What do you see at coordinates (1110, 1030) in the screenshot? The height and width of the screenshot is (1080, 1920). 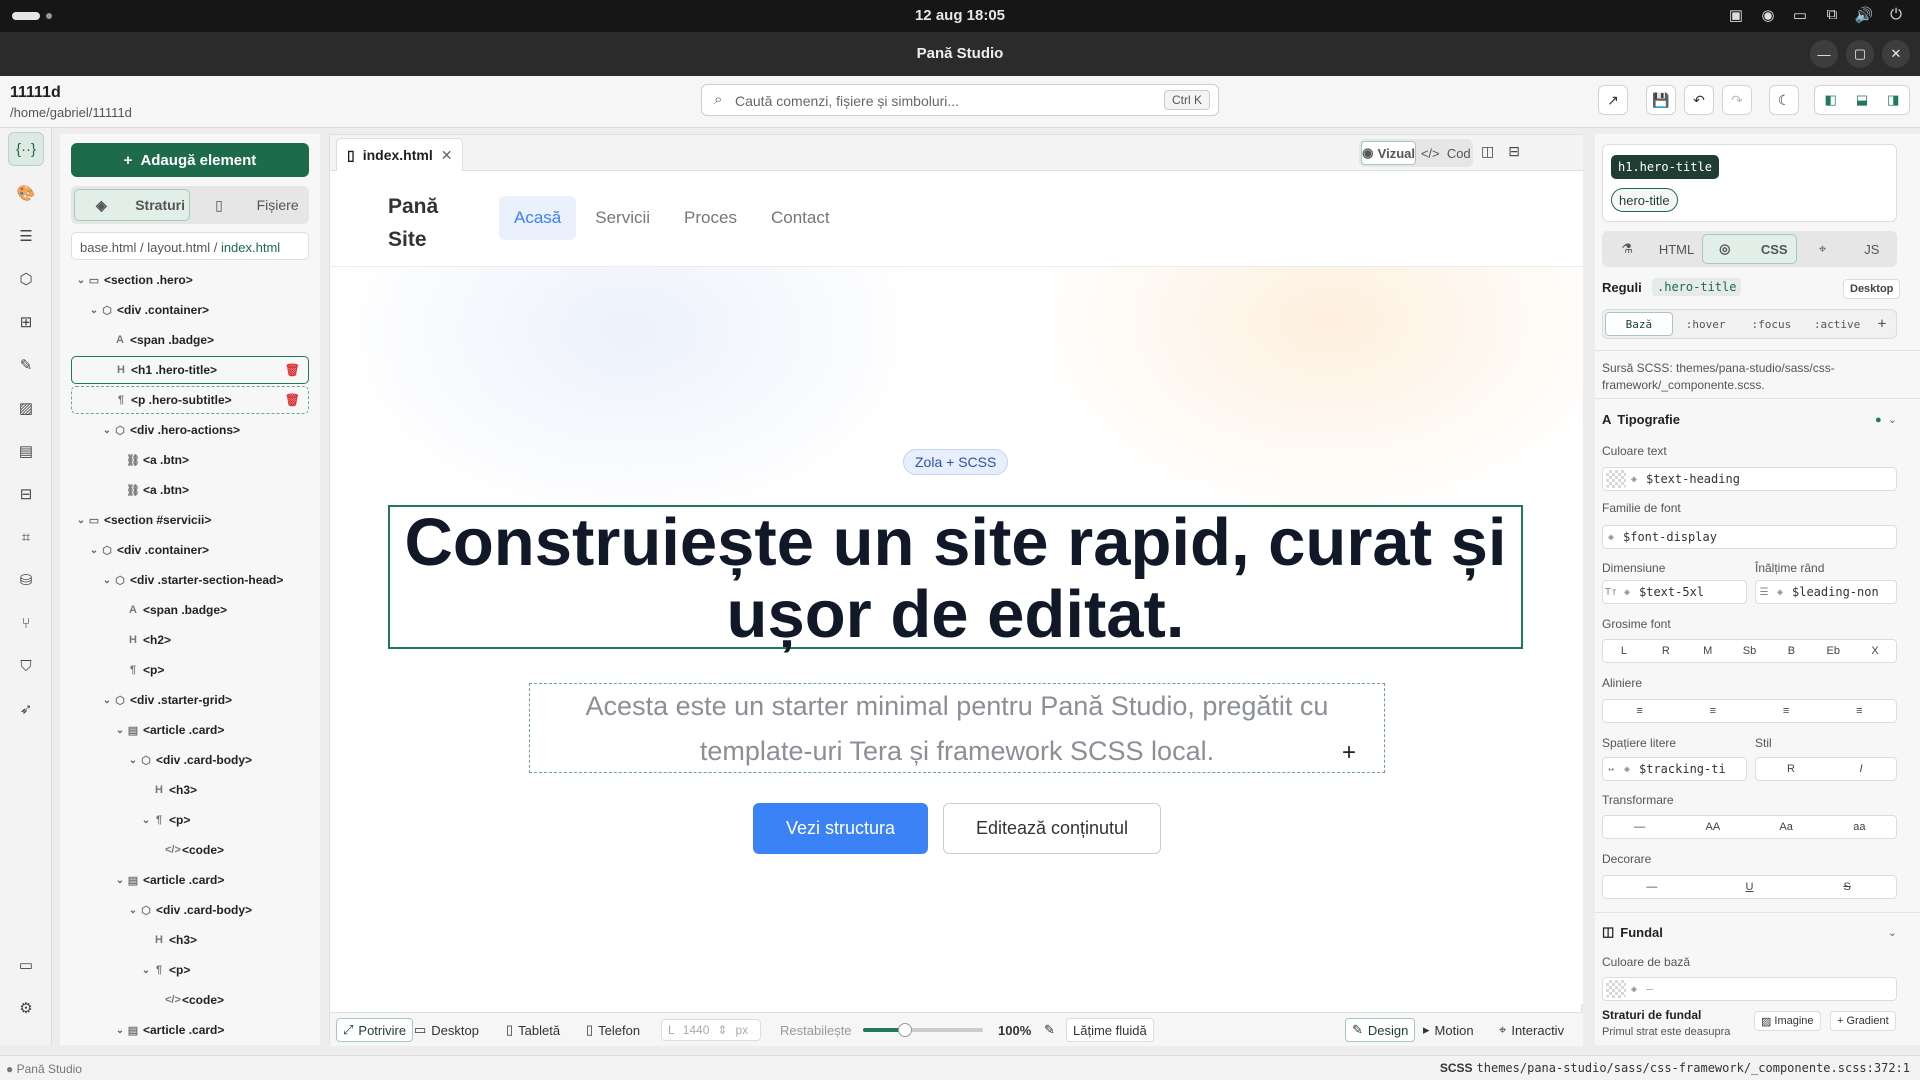 I see `fluid-width-toggle: Lățime fluidă` at bounding box center [1110, 1030].